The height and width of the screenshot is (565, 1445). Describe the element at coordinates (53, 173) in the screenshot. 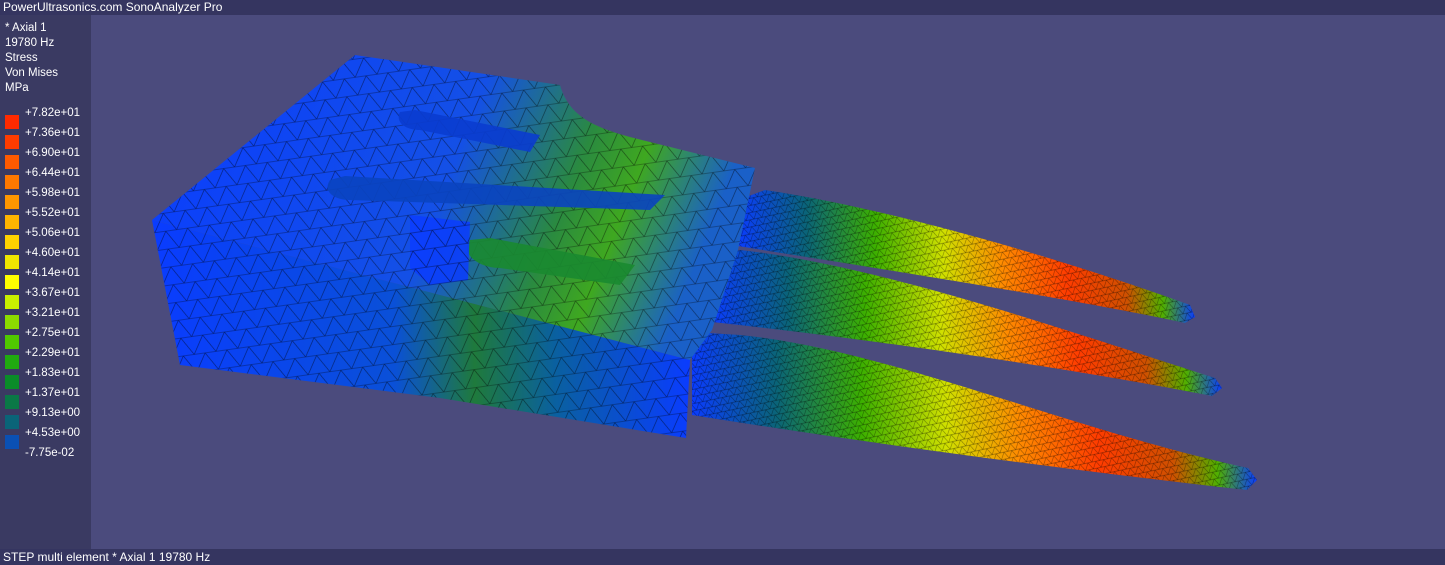

I see `legend-label: +6.44e+01` at that location.